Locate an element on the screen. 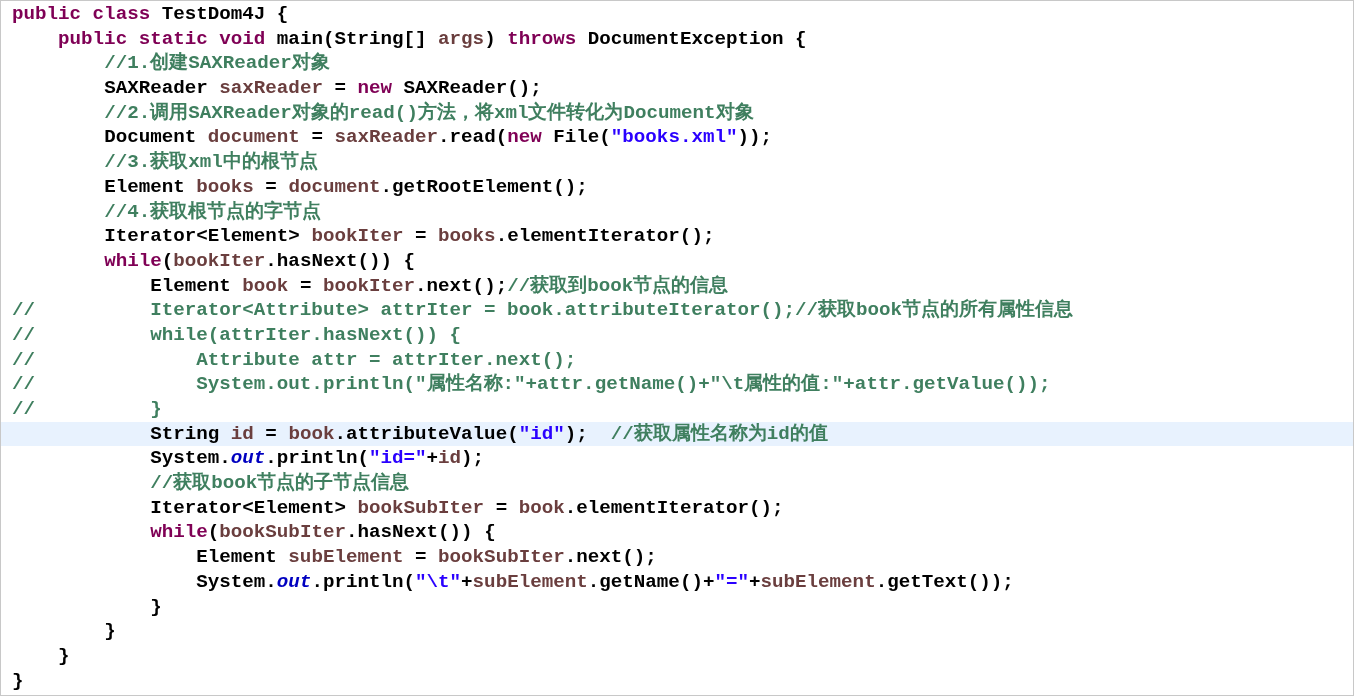 The height and width of the screenshot is (696, 1354). code-line: String id = book.attributeValue("id"); //获取属性名称为id的值 is located at coordinates (489, 434).